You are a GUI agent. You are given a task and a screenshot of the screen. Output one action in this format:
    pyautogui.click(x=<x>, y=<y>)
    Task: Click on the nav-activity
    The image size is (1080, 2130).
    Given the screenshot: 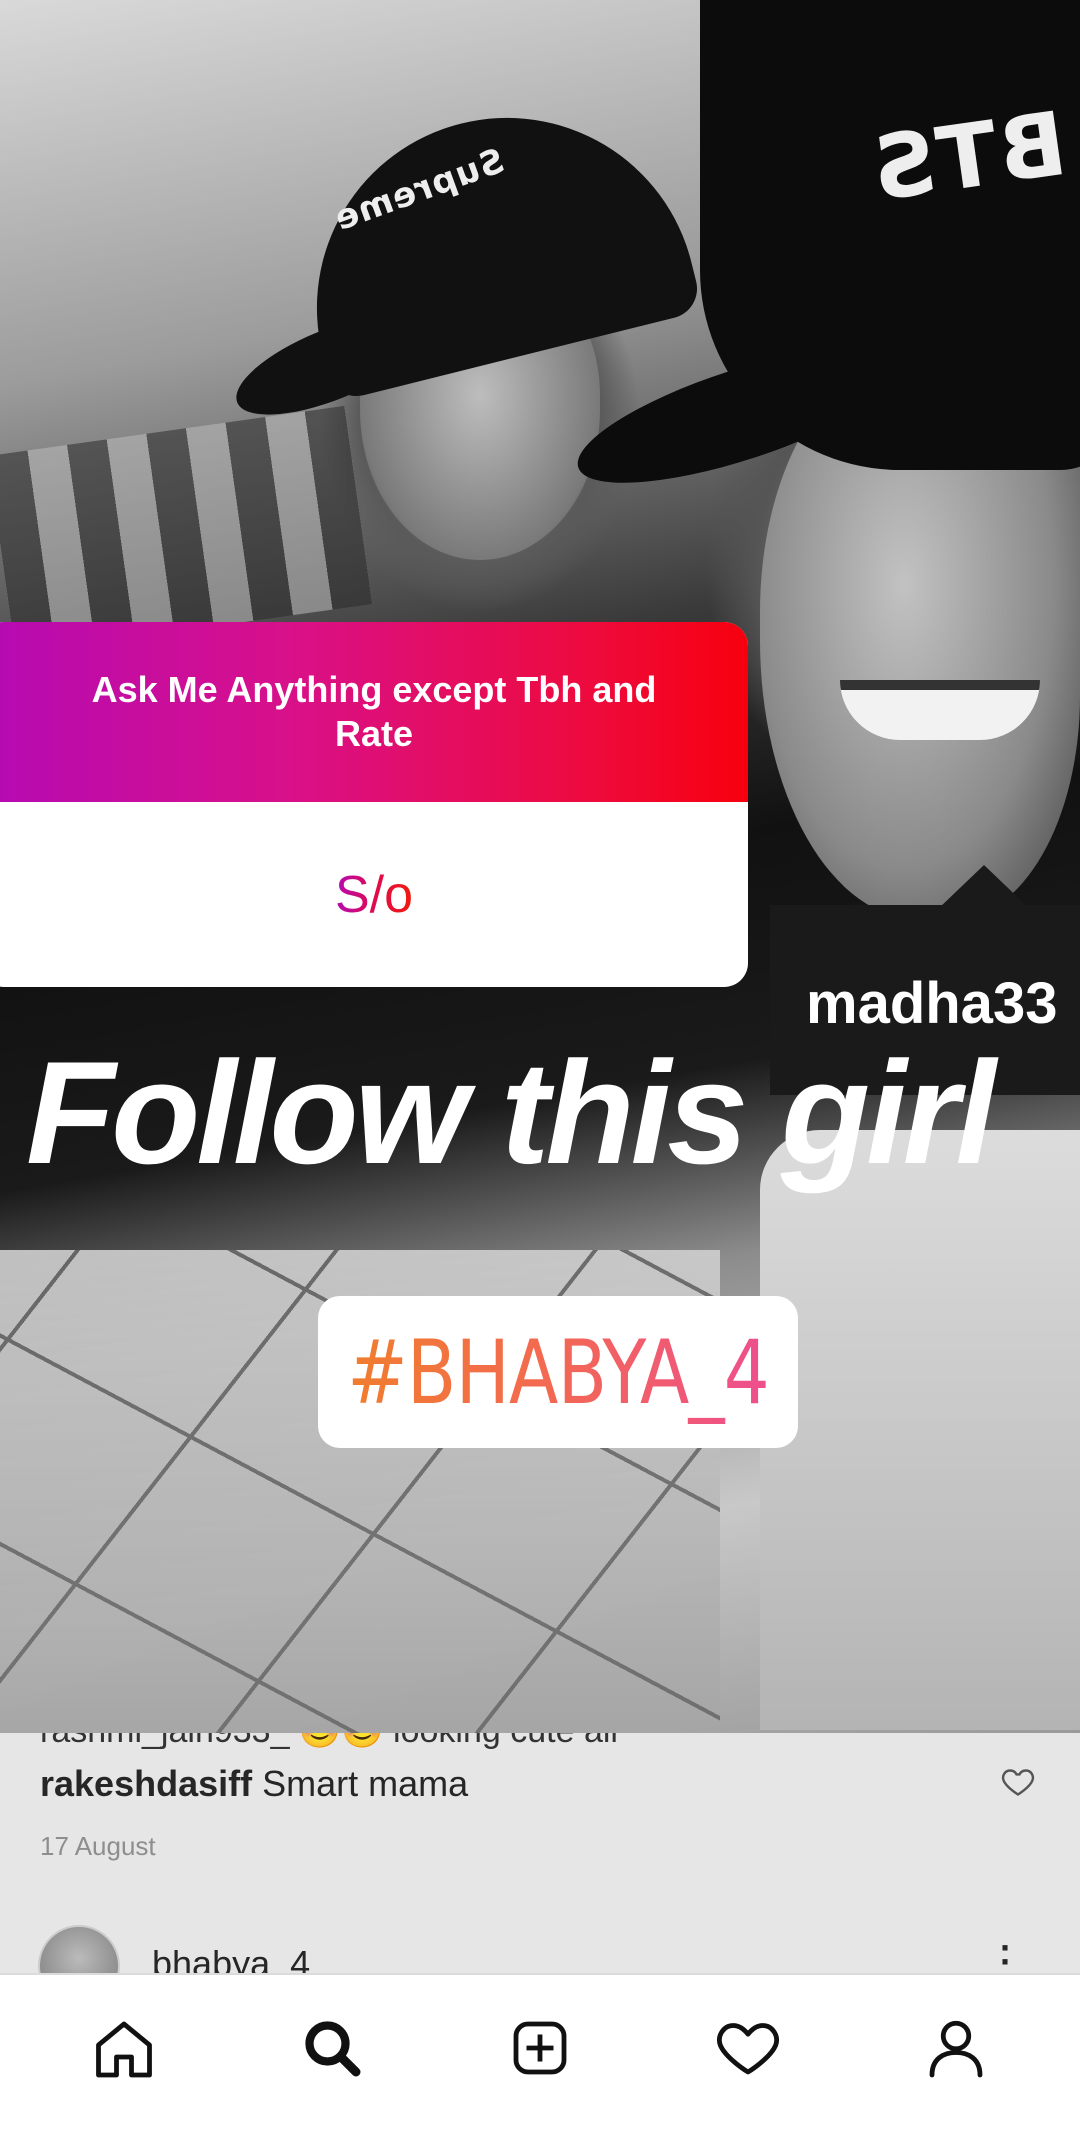 What is the action you would take?
    pyautogui.click(x=748, y=2048)
    